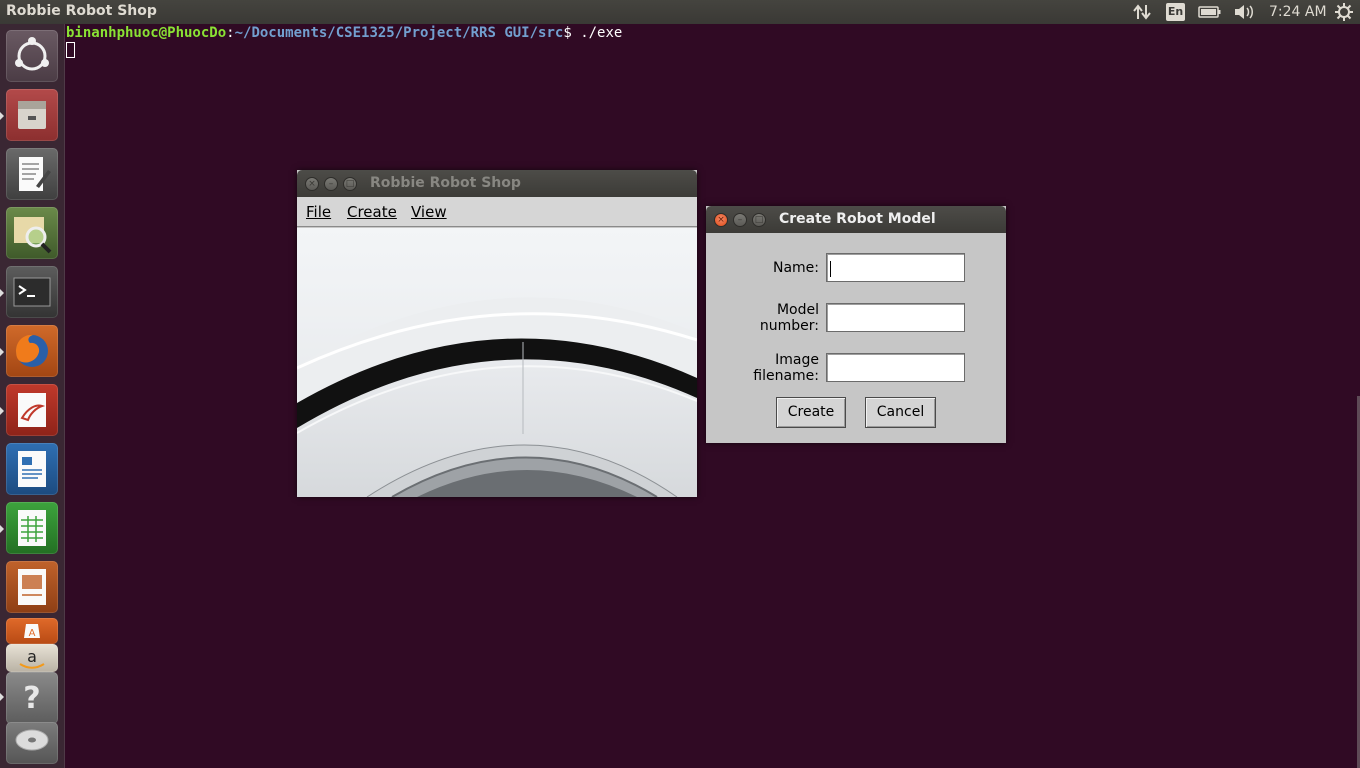 The width and height of the screenshot is (1360, 768). I want to click on launcher: A a ?, so click(32, 396).